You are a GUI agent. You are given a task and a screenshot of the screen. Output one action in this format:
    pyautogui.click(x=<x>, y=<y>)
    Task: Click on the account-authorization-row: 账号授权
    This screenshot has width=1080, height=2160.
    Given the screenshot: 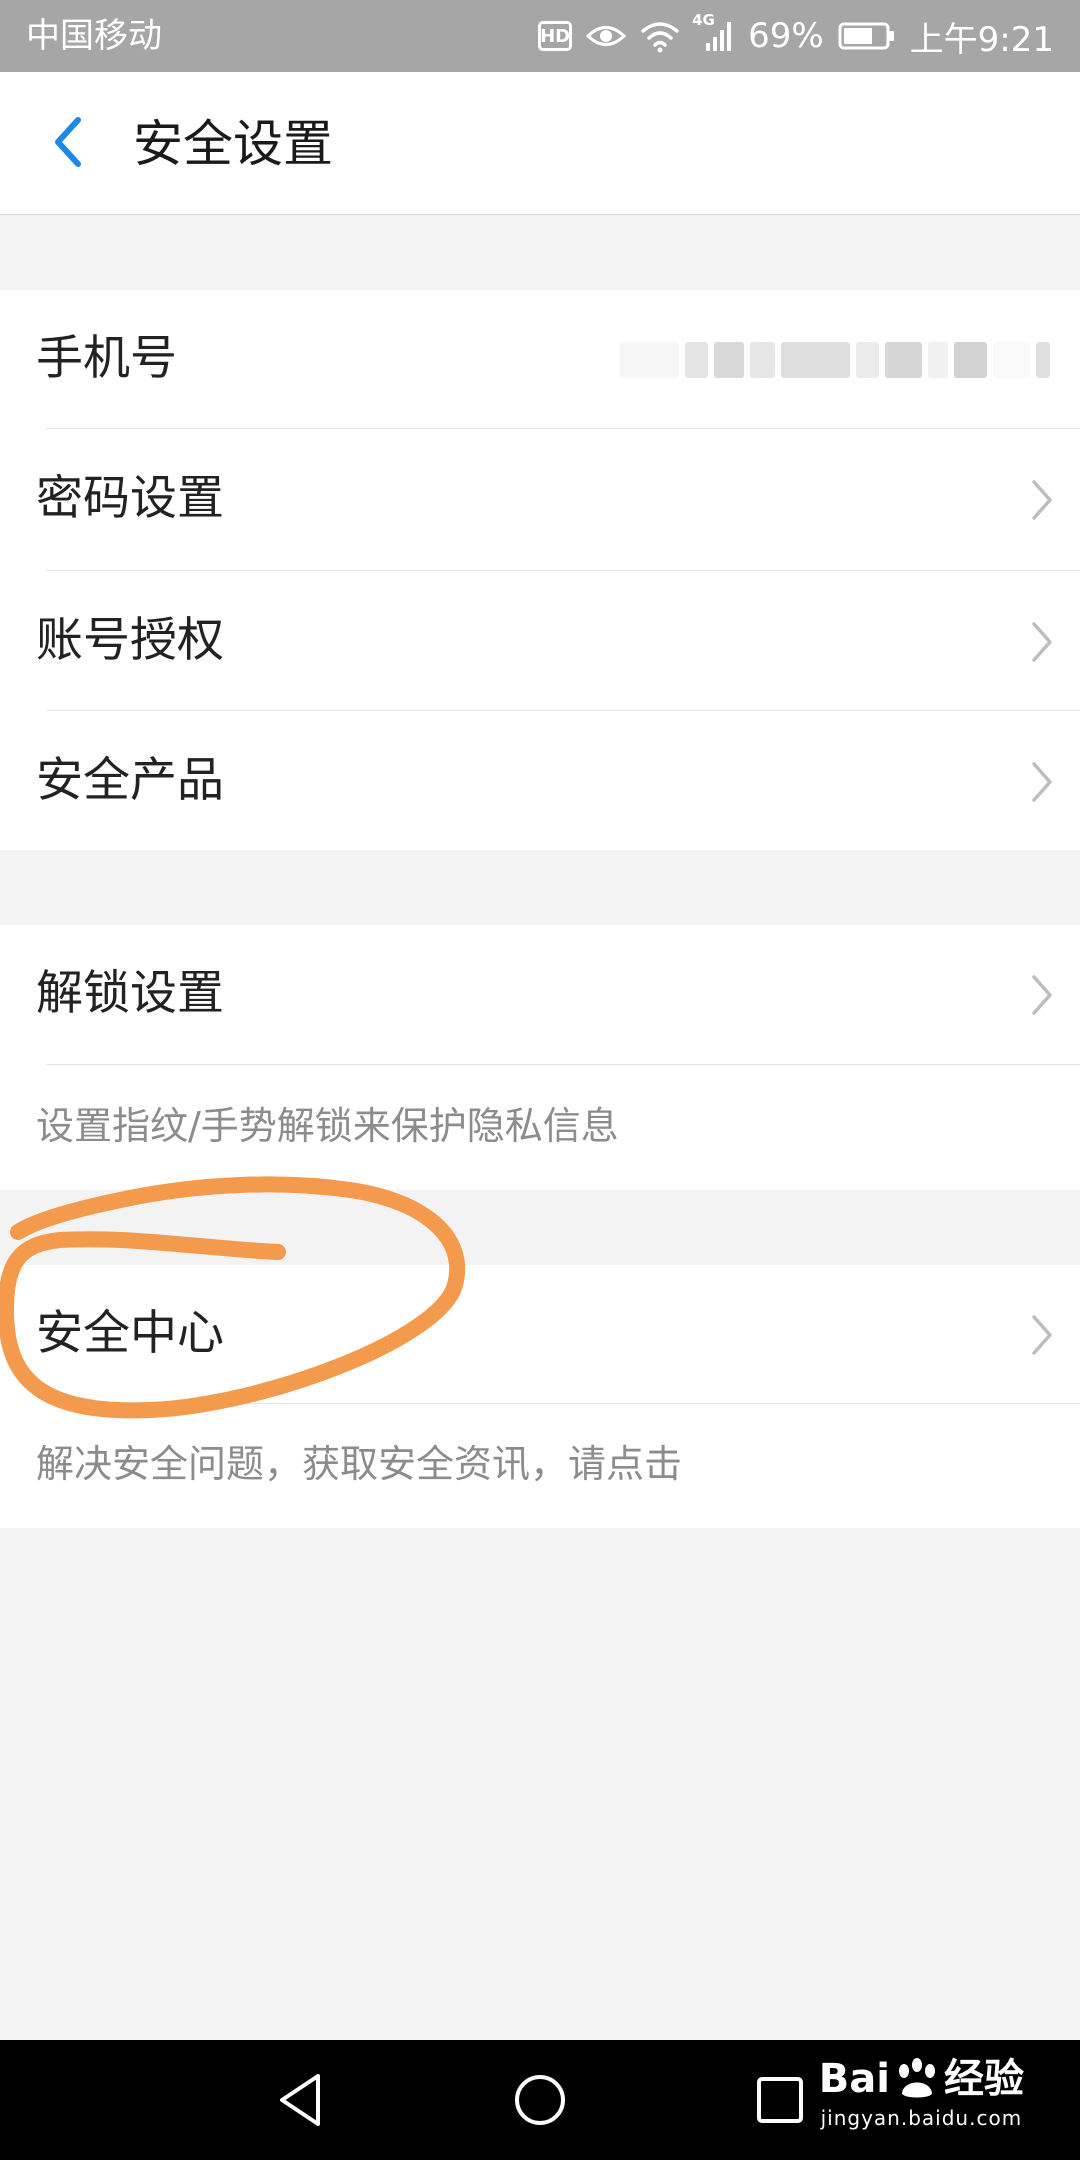 What is the action you would take?
    pyautogui.click(x=540, y=642)
    